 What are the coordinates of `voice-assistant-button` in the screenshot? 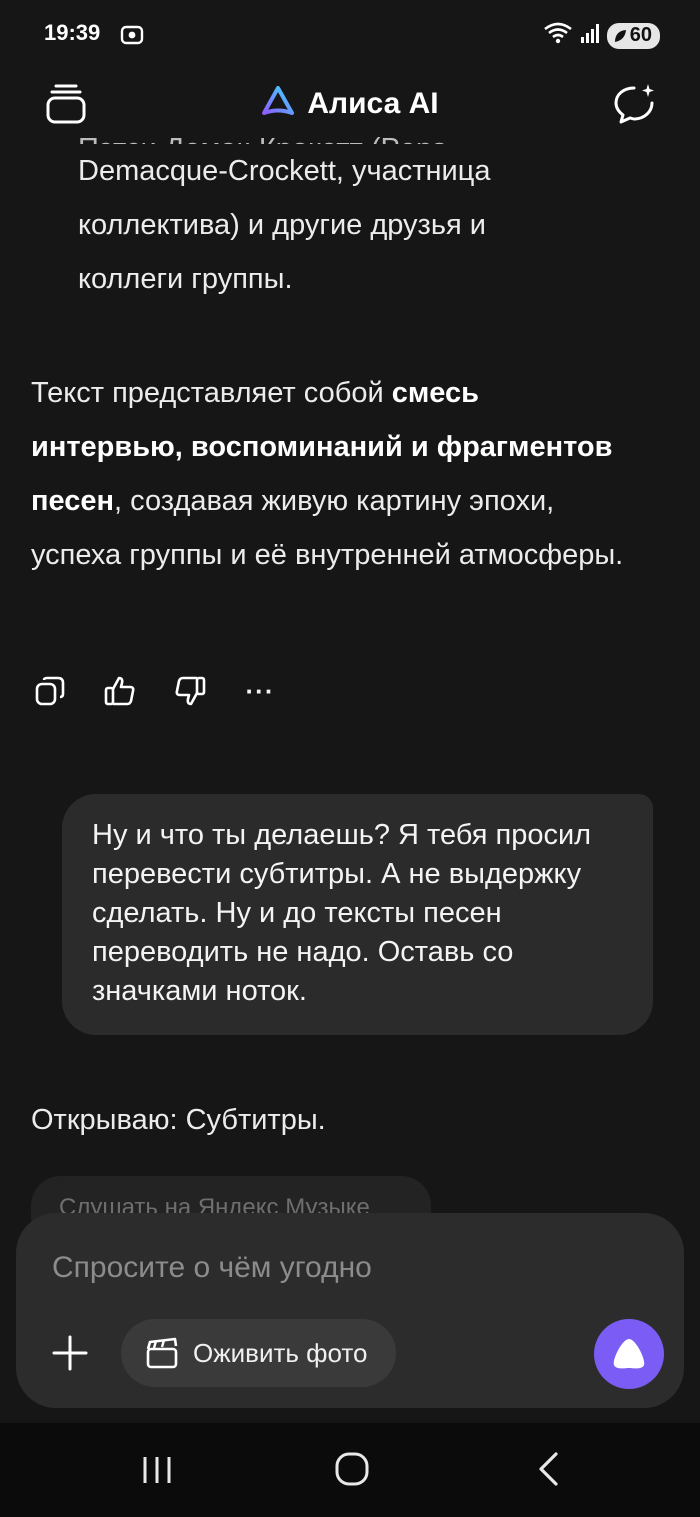 It's located at (629, 1354).